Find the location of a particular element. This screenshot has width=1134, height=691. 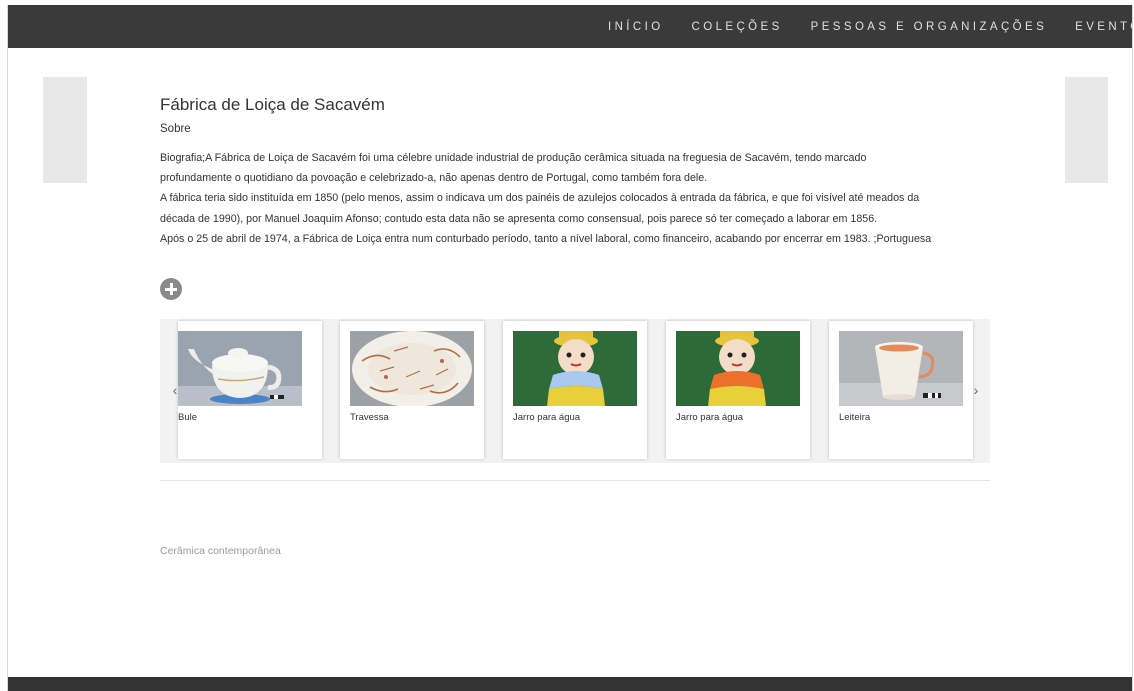

milk-jug-image is located at coordinates (901, 368).